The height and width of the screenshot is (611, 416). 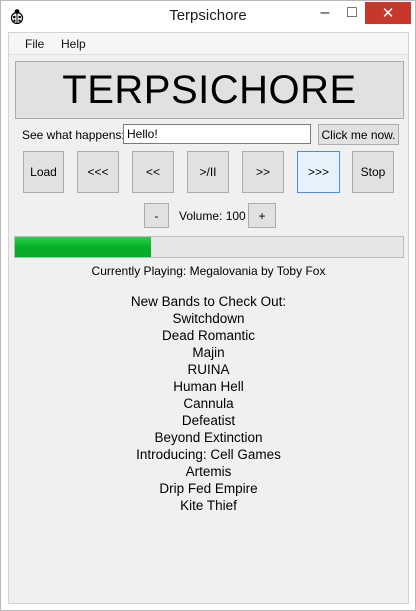 What do you see at coordinates (217, 134) in the screenshot?
I see `message-input` at bounding box center [217, 134].